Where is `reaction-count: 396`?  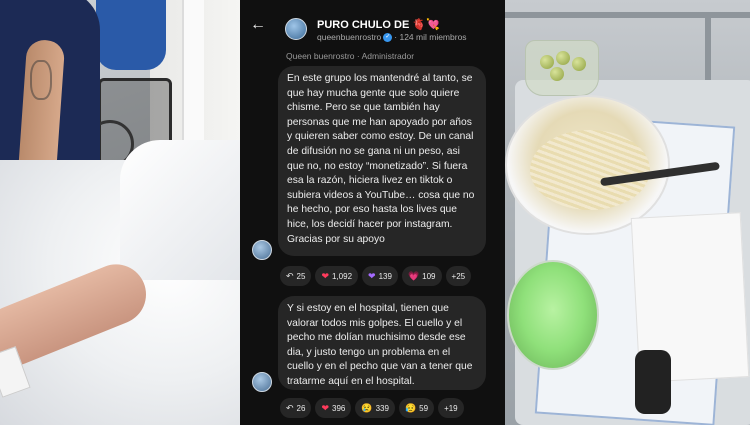 reaction-count: 396 is located at coordinates (339, 408).